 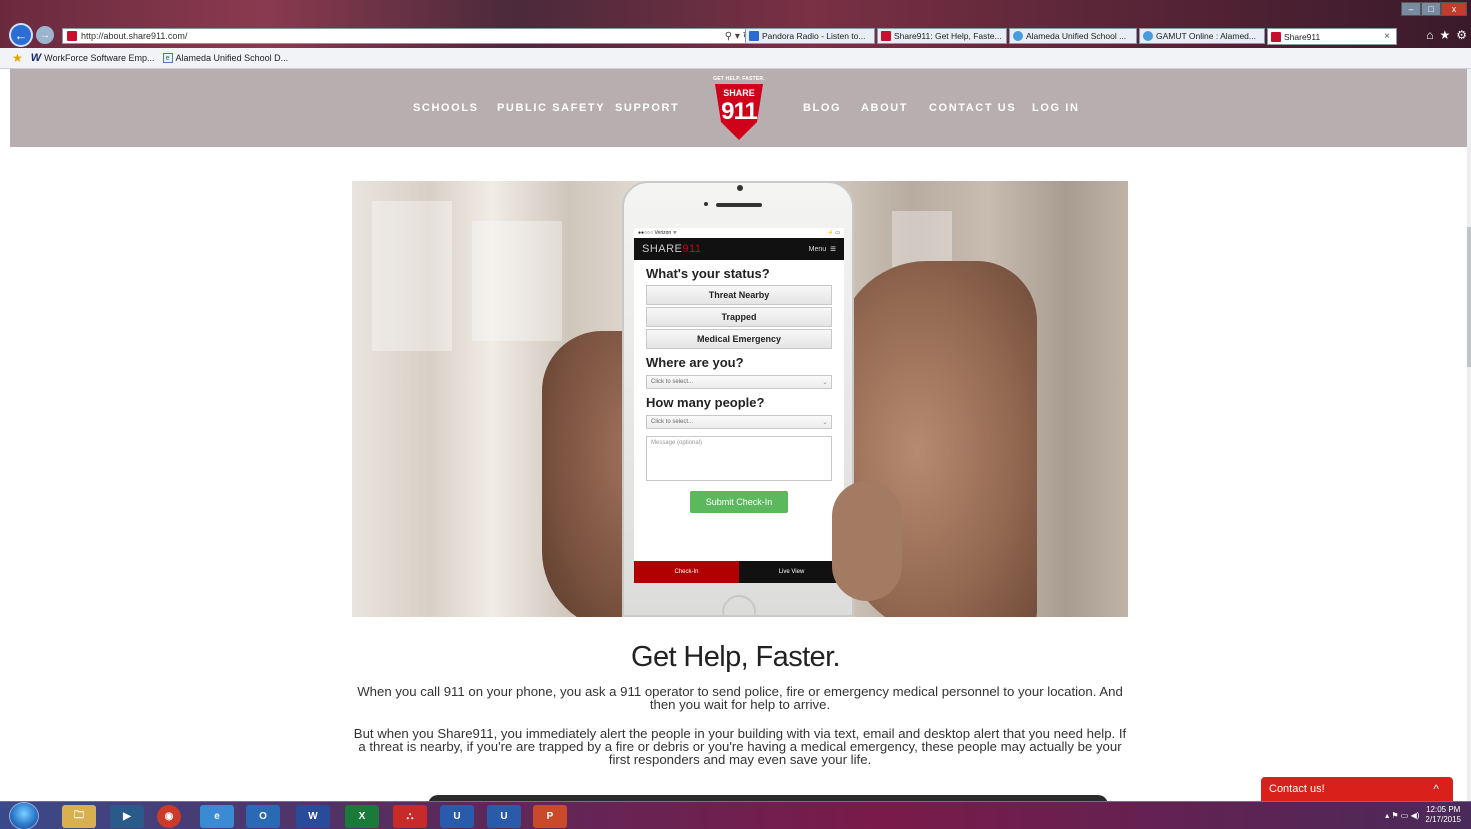 I want to click on chrome-icon: ◉, so click(x=169, y=816).